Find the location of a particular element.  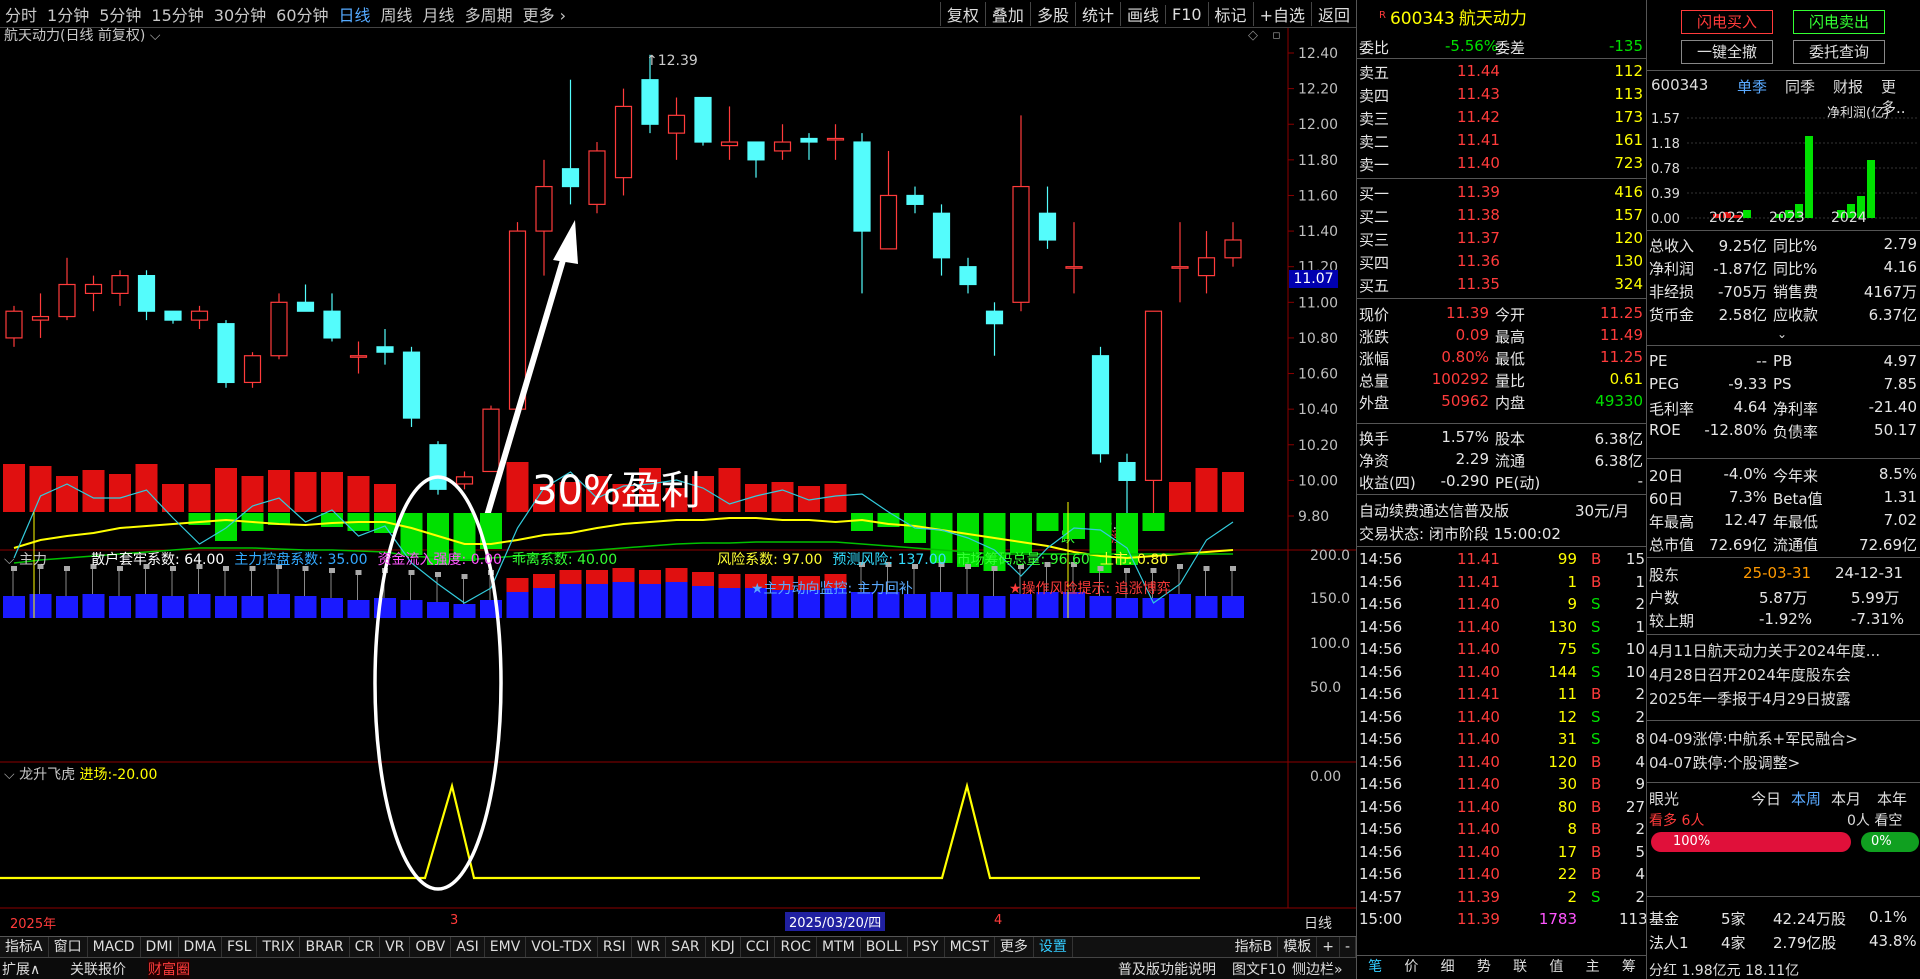

diamond-icon: ◇ is located at coordinates (1253, 35).